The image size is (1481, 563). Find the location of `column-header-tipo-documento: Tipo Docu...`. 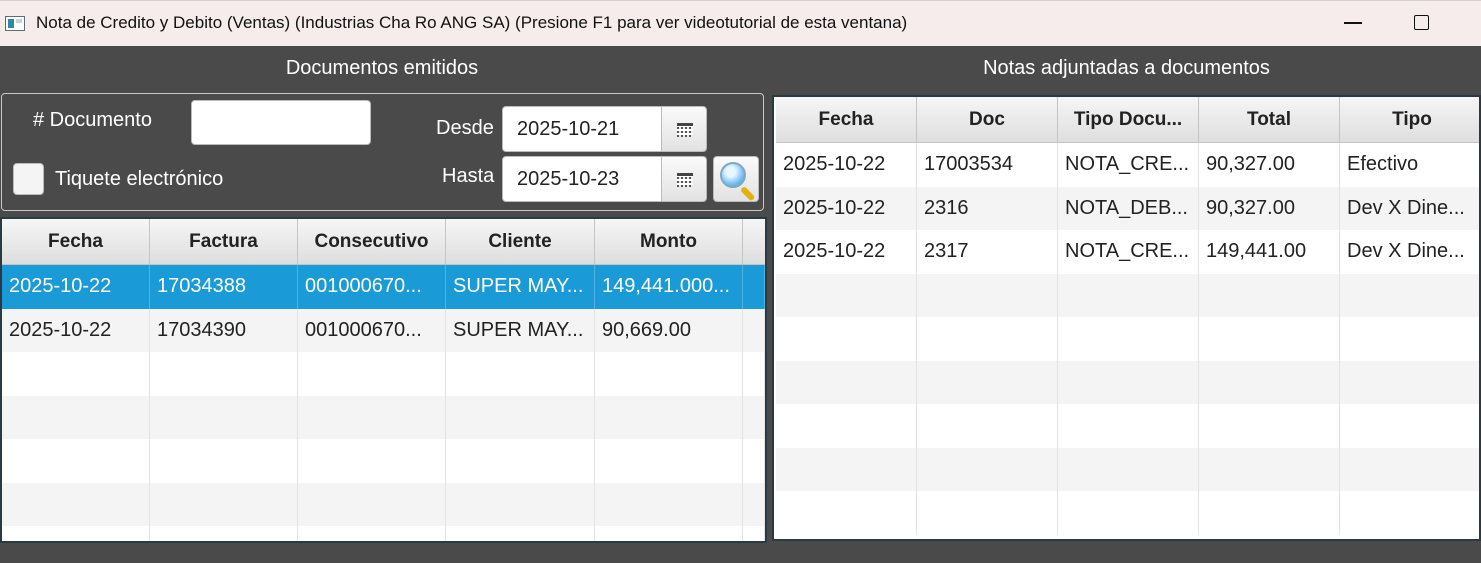

column-header-tipo-documento: Tipo Docu... is located at coordinates (1128, 120).